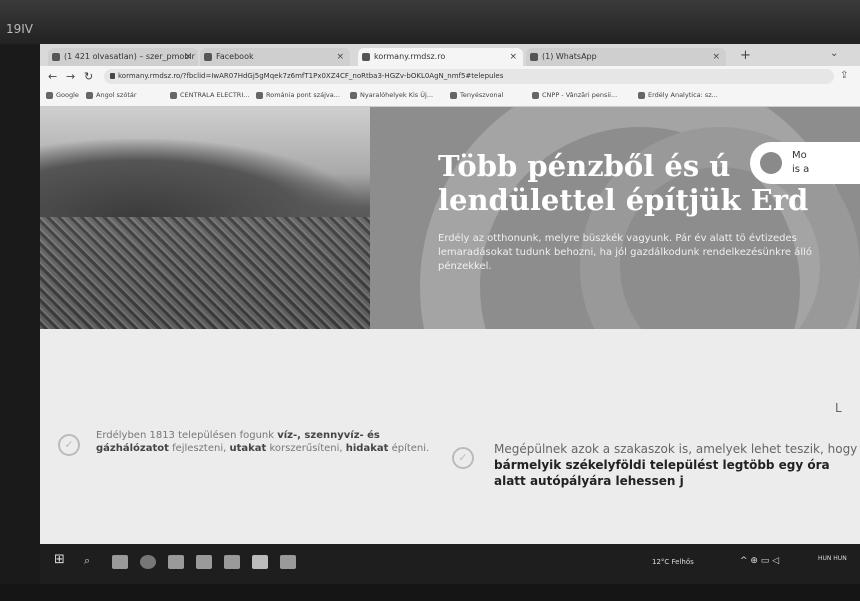 This screenshot has width=860, height=601. I want to click on village-texture, so click(205, 273).